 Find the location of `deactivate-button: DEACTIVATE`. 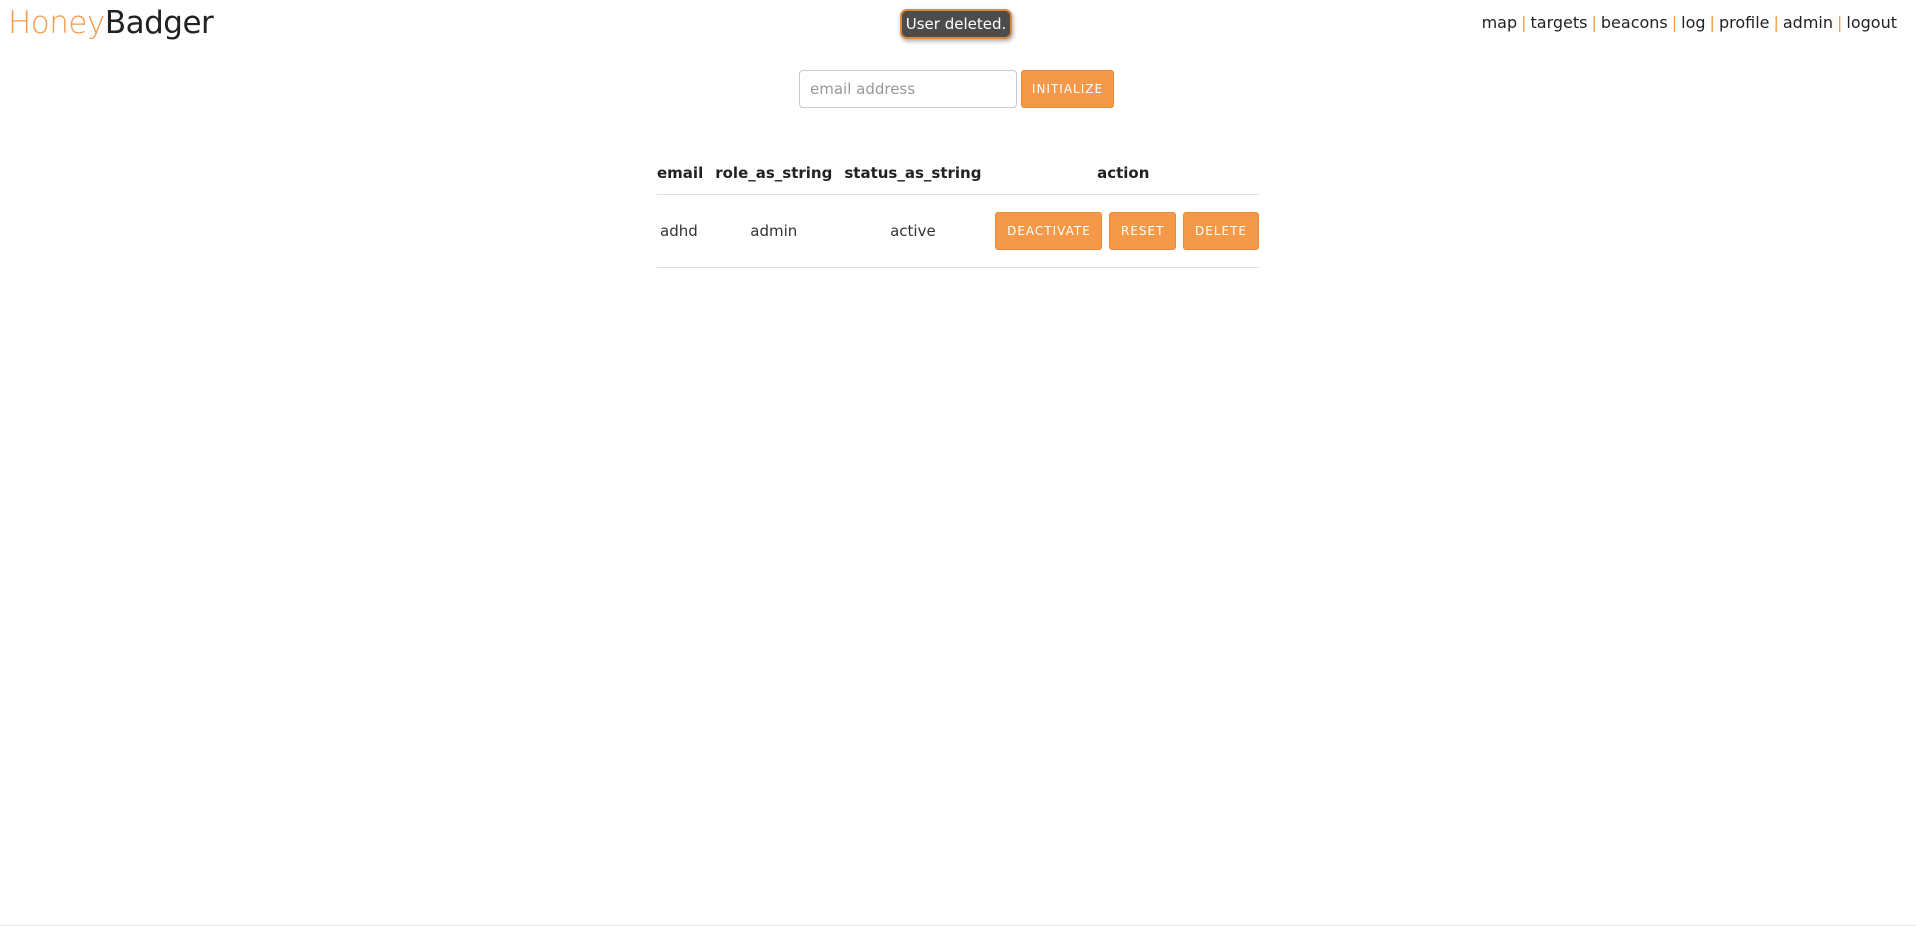

deactivate-button: DEACTIVATE is located at coordinates (1049, 231).